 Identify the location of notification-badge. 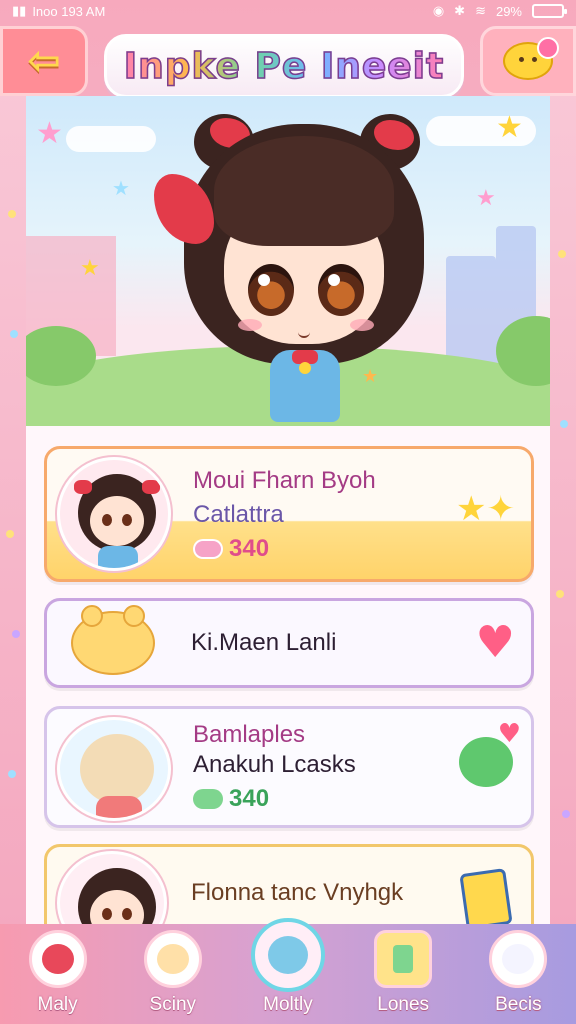
(548, 48).